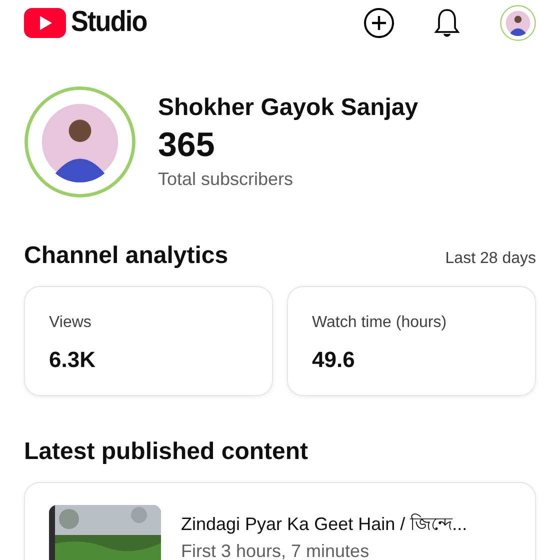 The width and height of the screenshot is (560, 560). What do you see at coordinates (226, 179) in the screenshot?
I see `subscriber-label: Total subscribers` at bounding box center [226, 179].